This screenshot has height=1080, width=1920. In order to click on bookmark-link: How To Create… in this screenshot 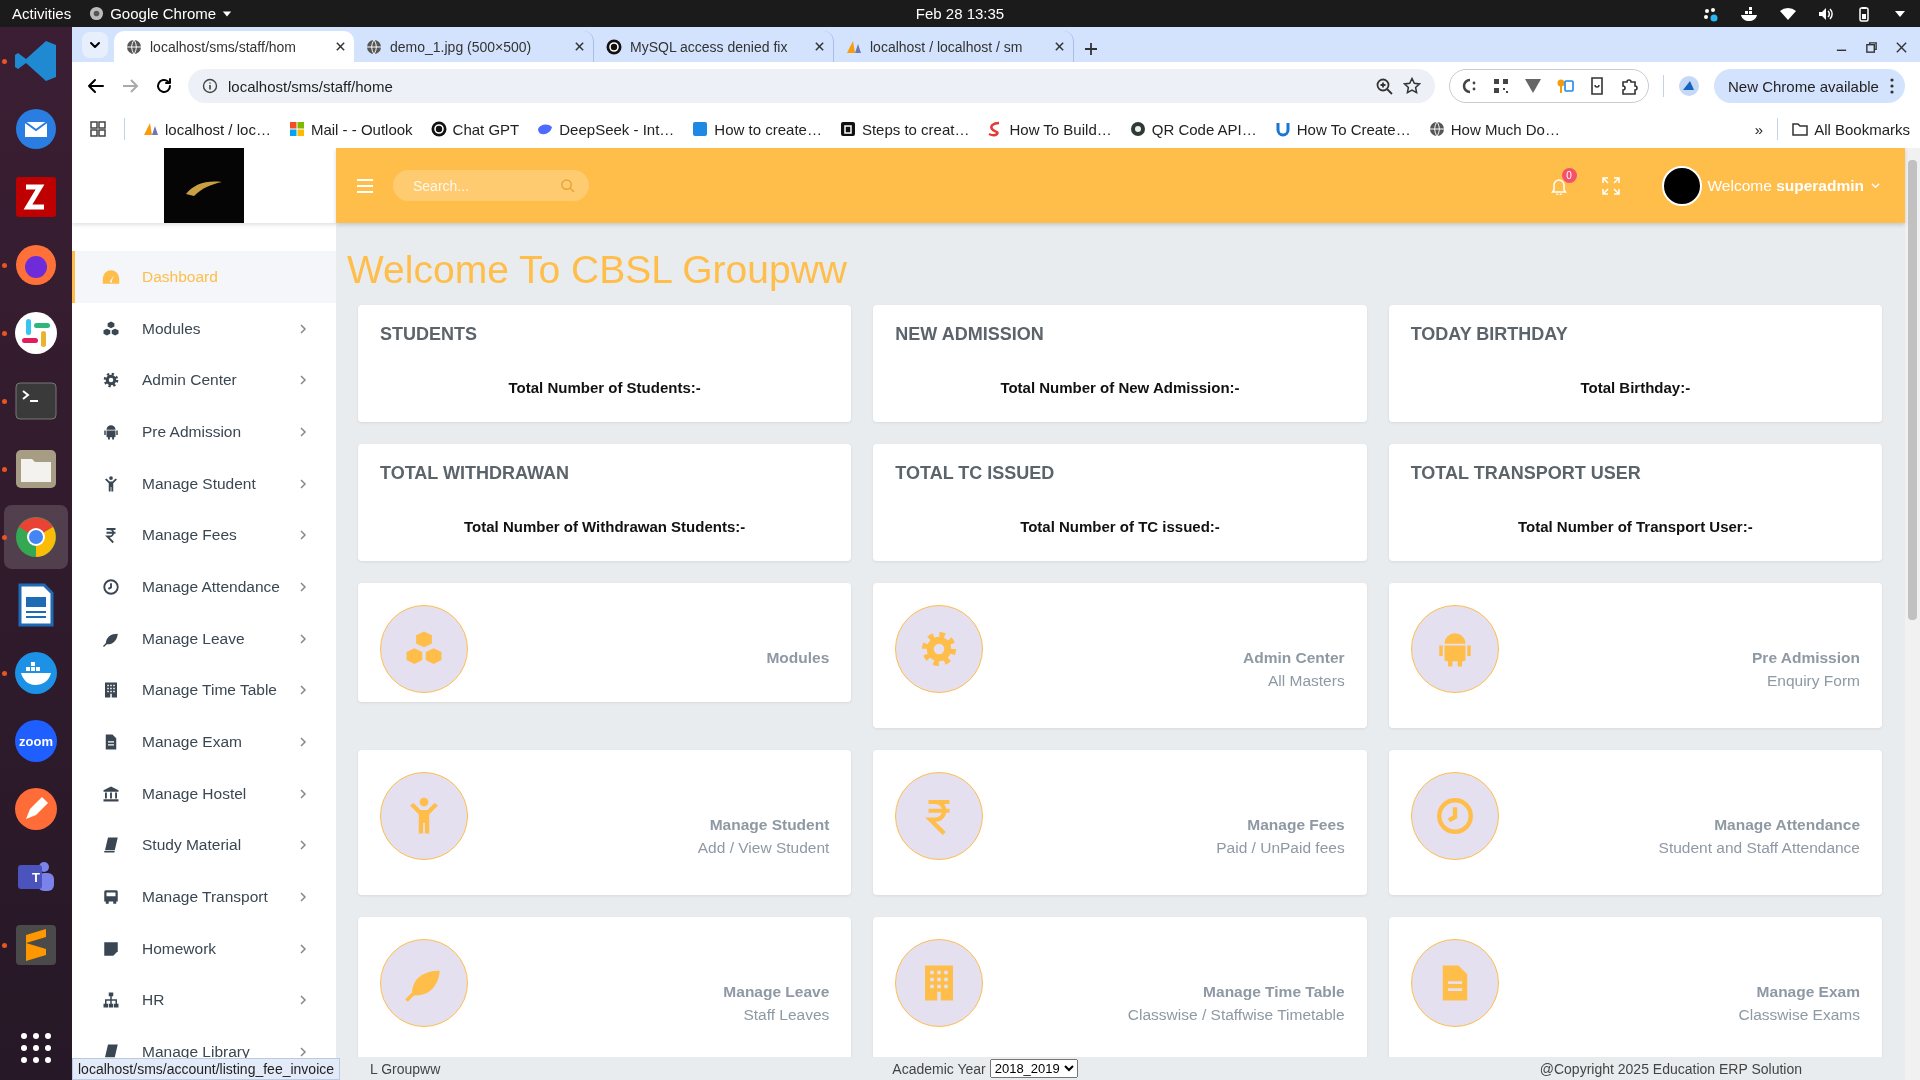, I will do `click(1342, 129)`.